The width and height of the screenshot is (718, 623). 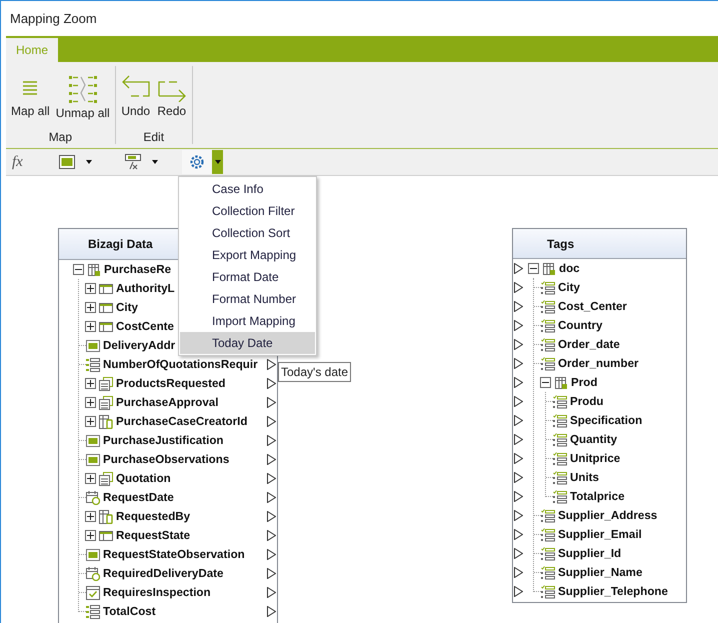 What do you see at coordinates (247, 277) in the screenshot?
I see `menu-item: Format Date` at bounding box center [247, 277].